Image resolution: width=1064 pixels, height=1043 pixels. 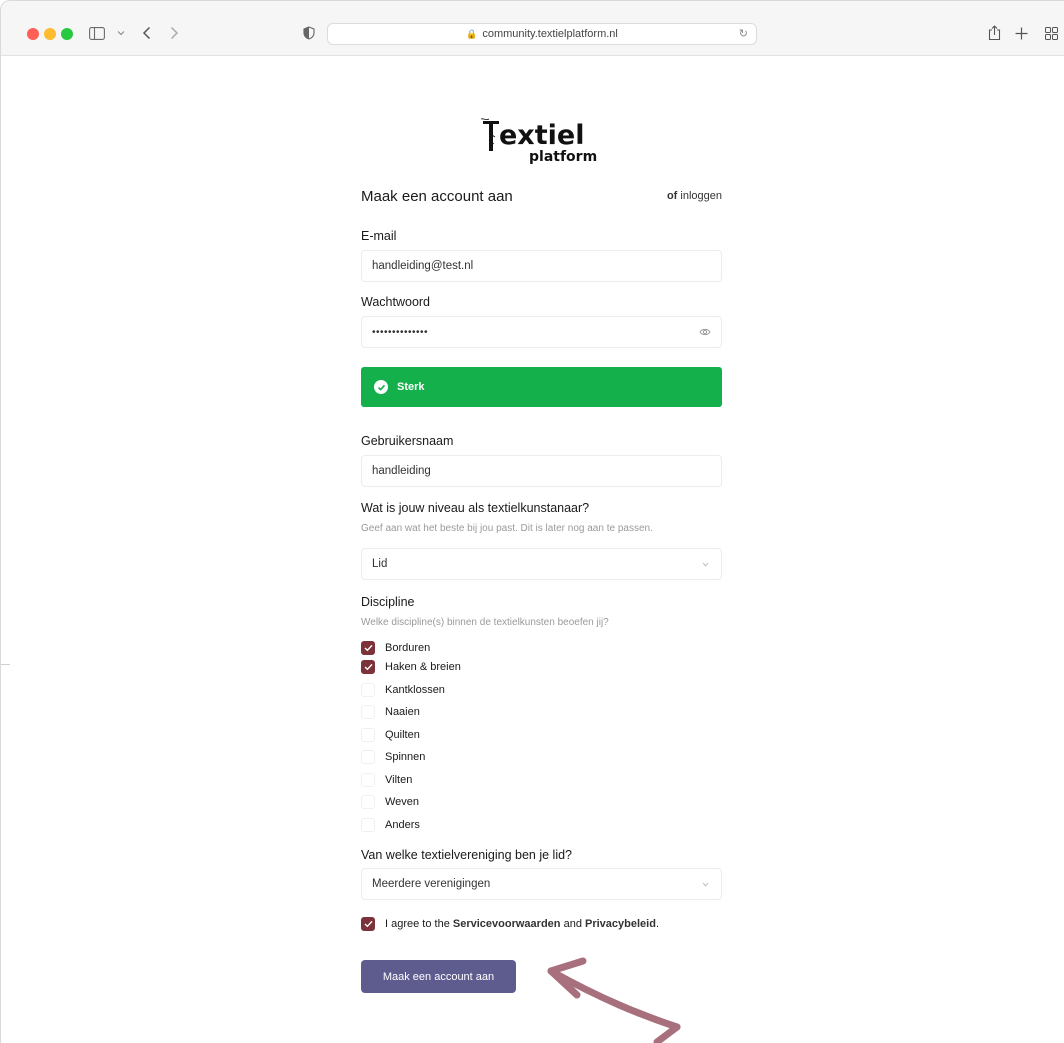 I want to click on discipline-option-weven: Weven, so click(x=390, y=802).